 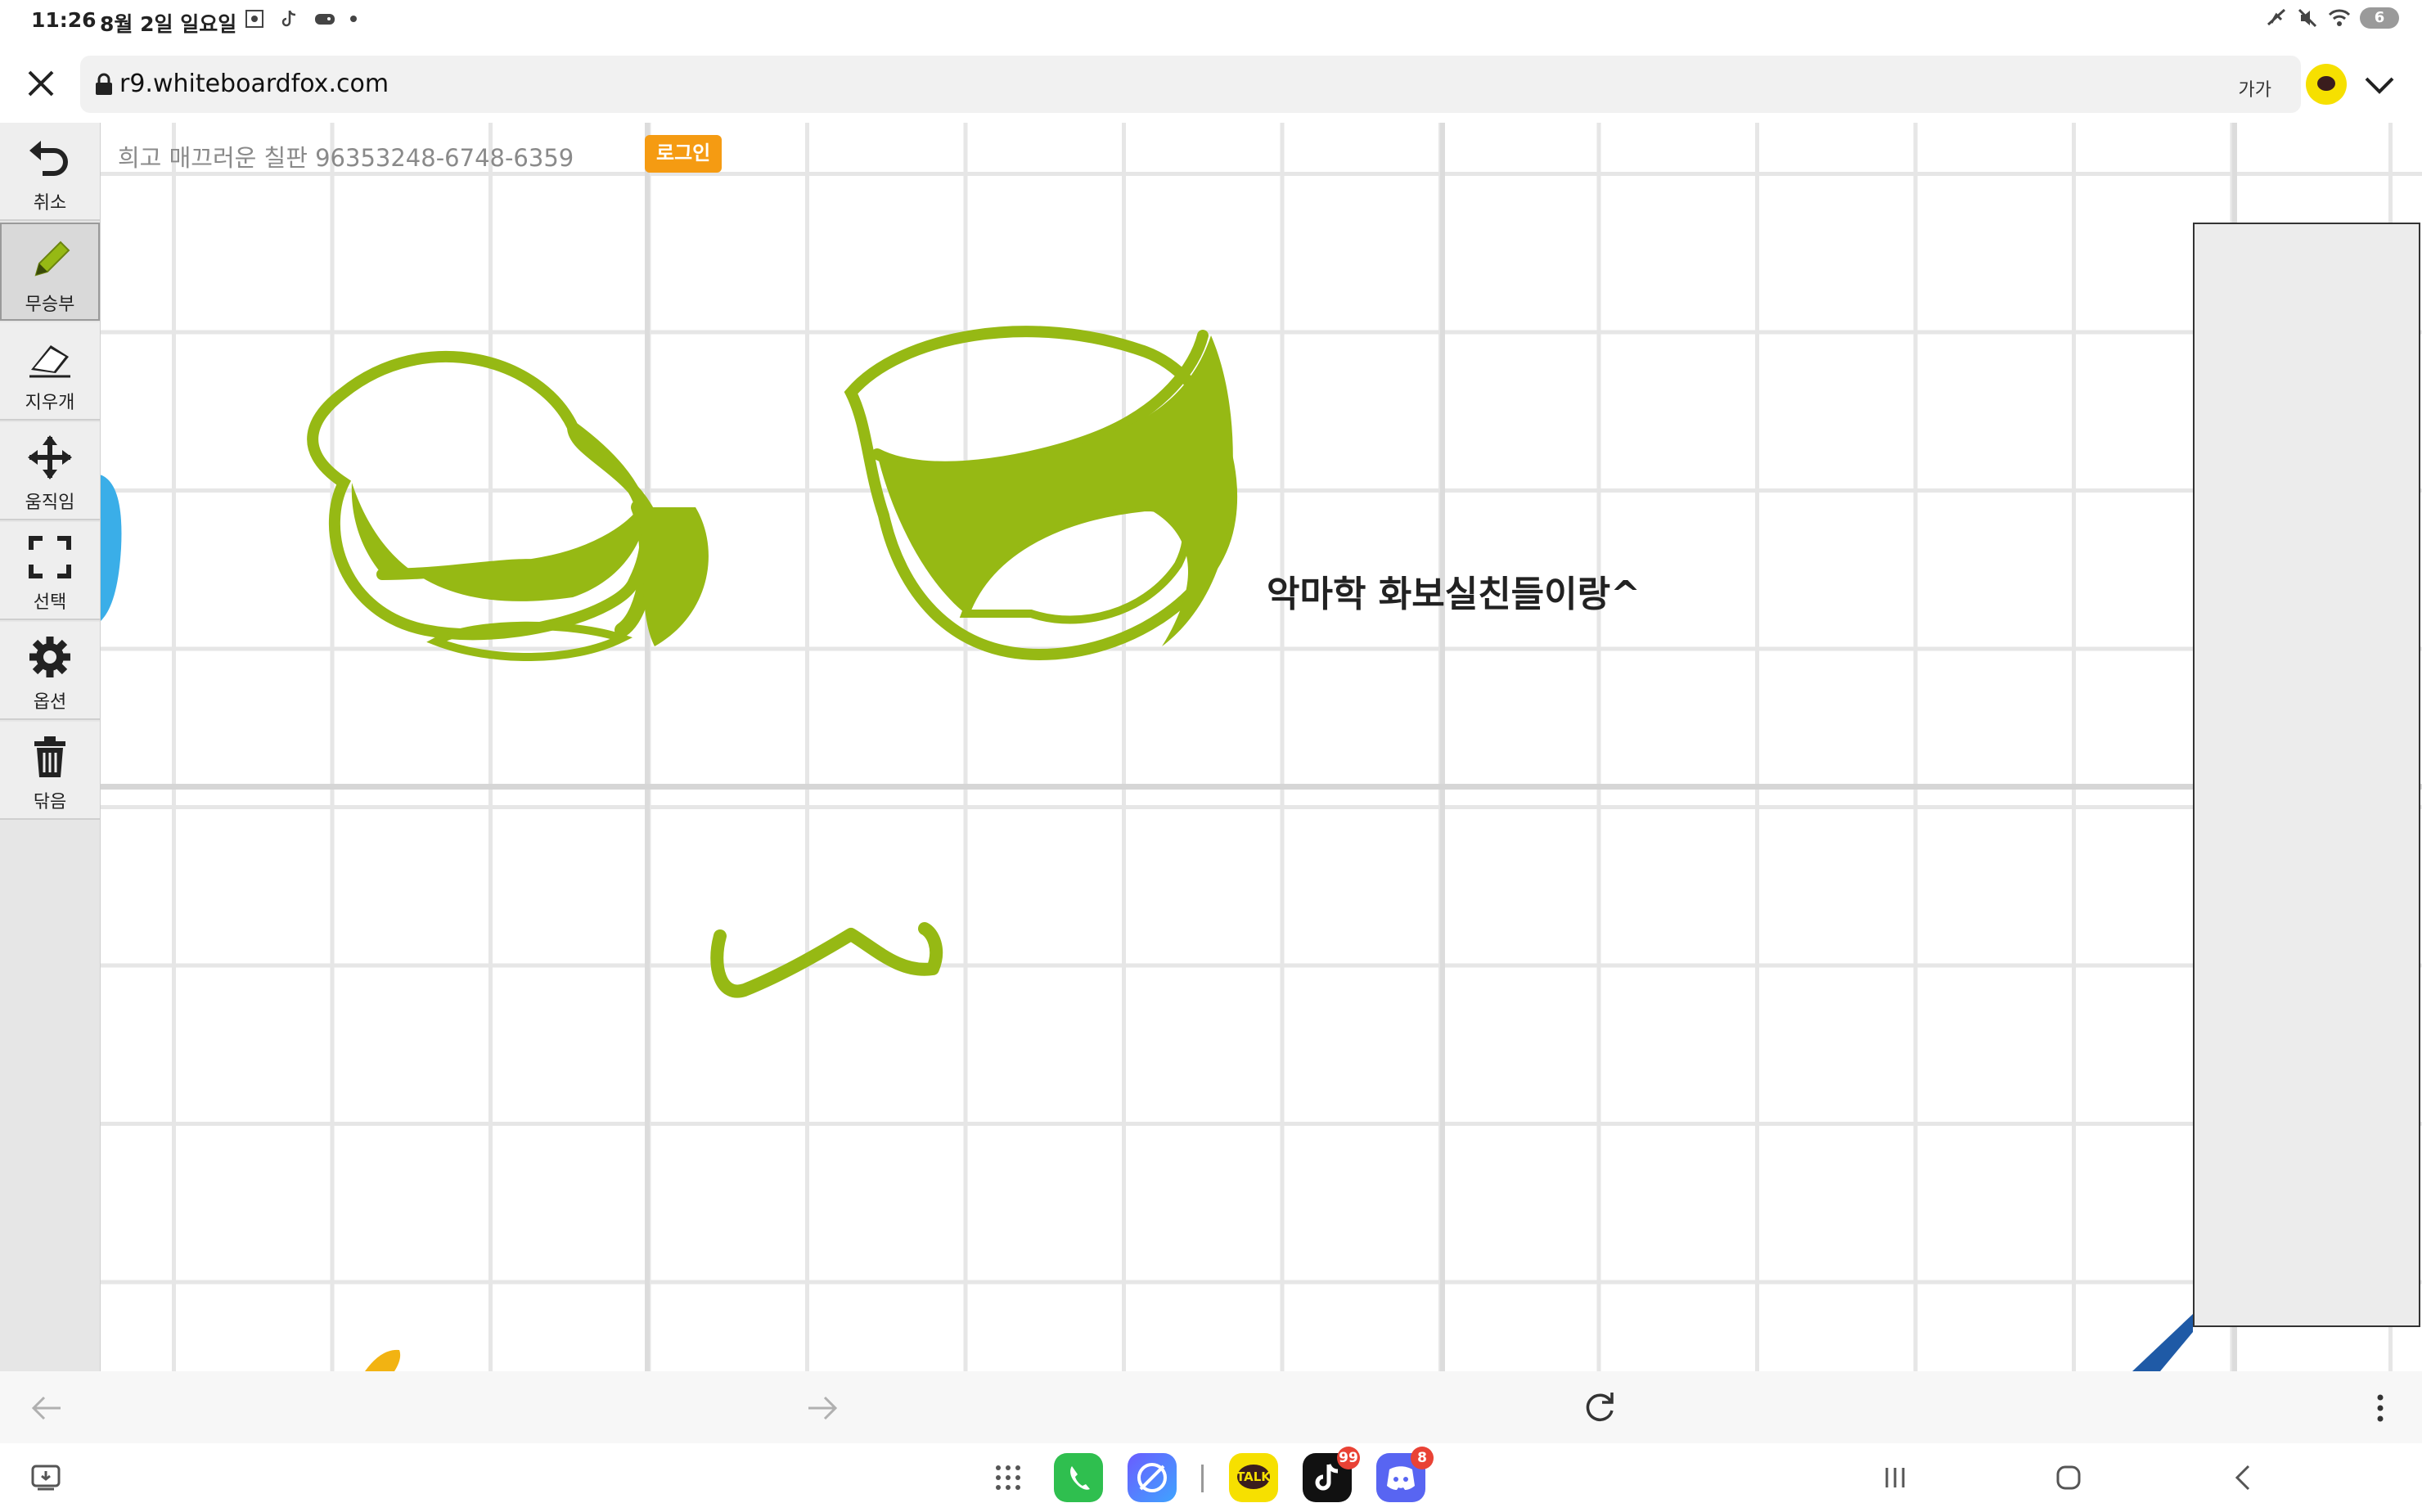 I want to click on discord-app-icon: 8, so click(x=1405, y=1475).